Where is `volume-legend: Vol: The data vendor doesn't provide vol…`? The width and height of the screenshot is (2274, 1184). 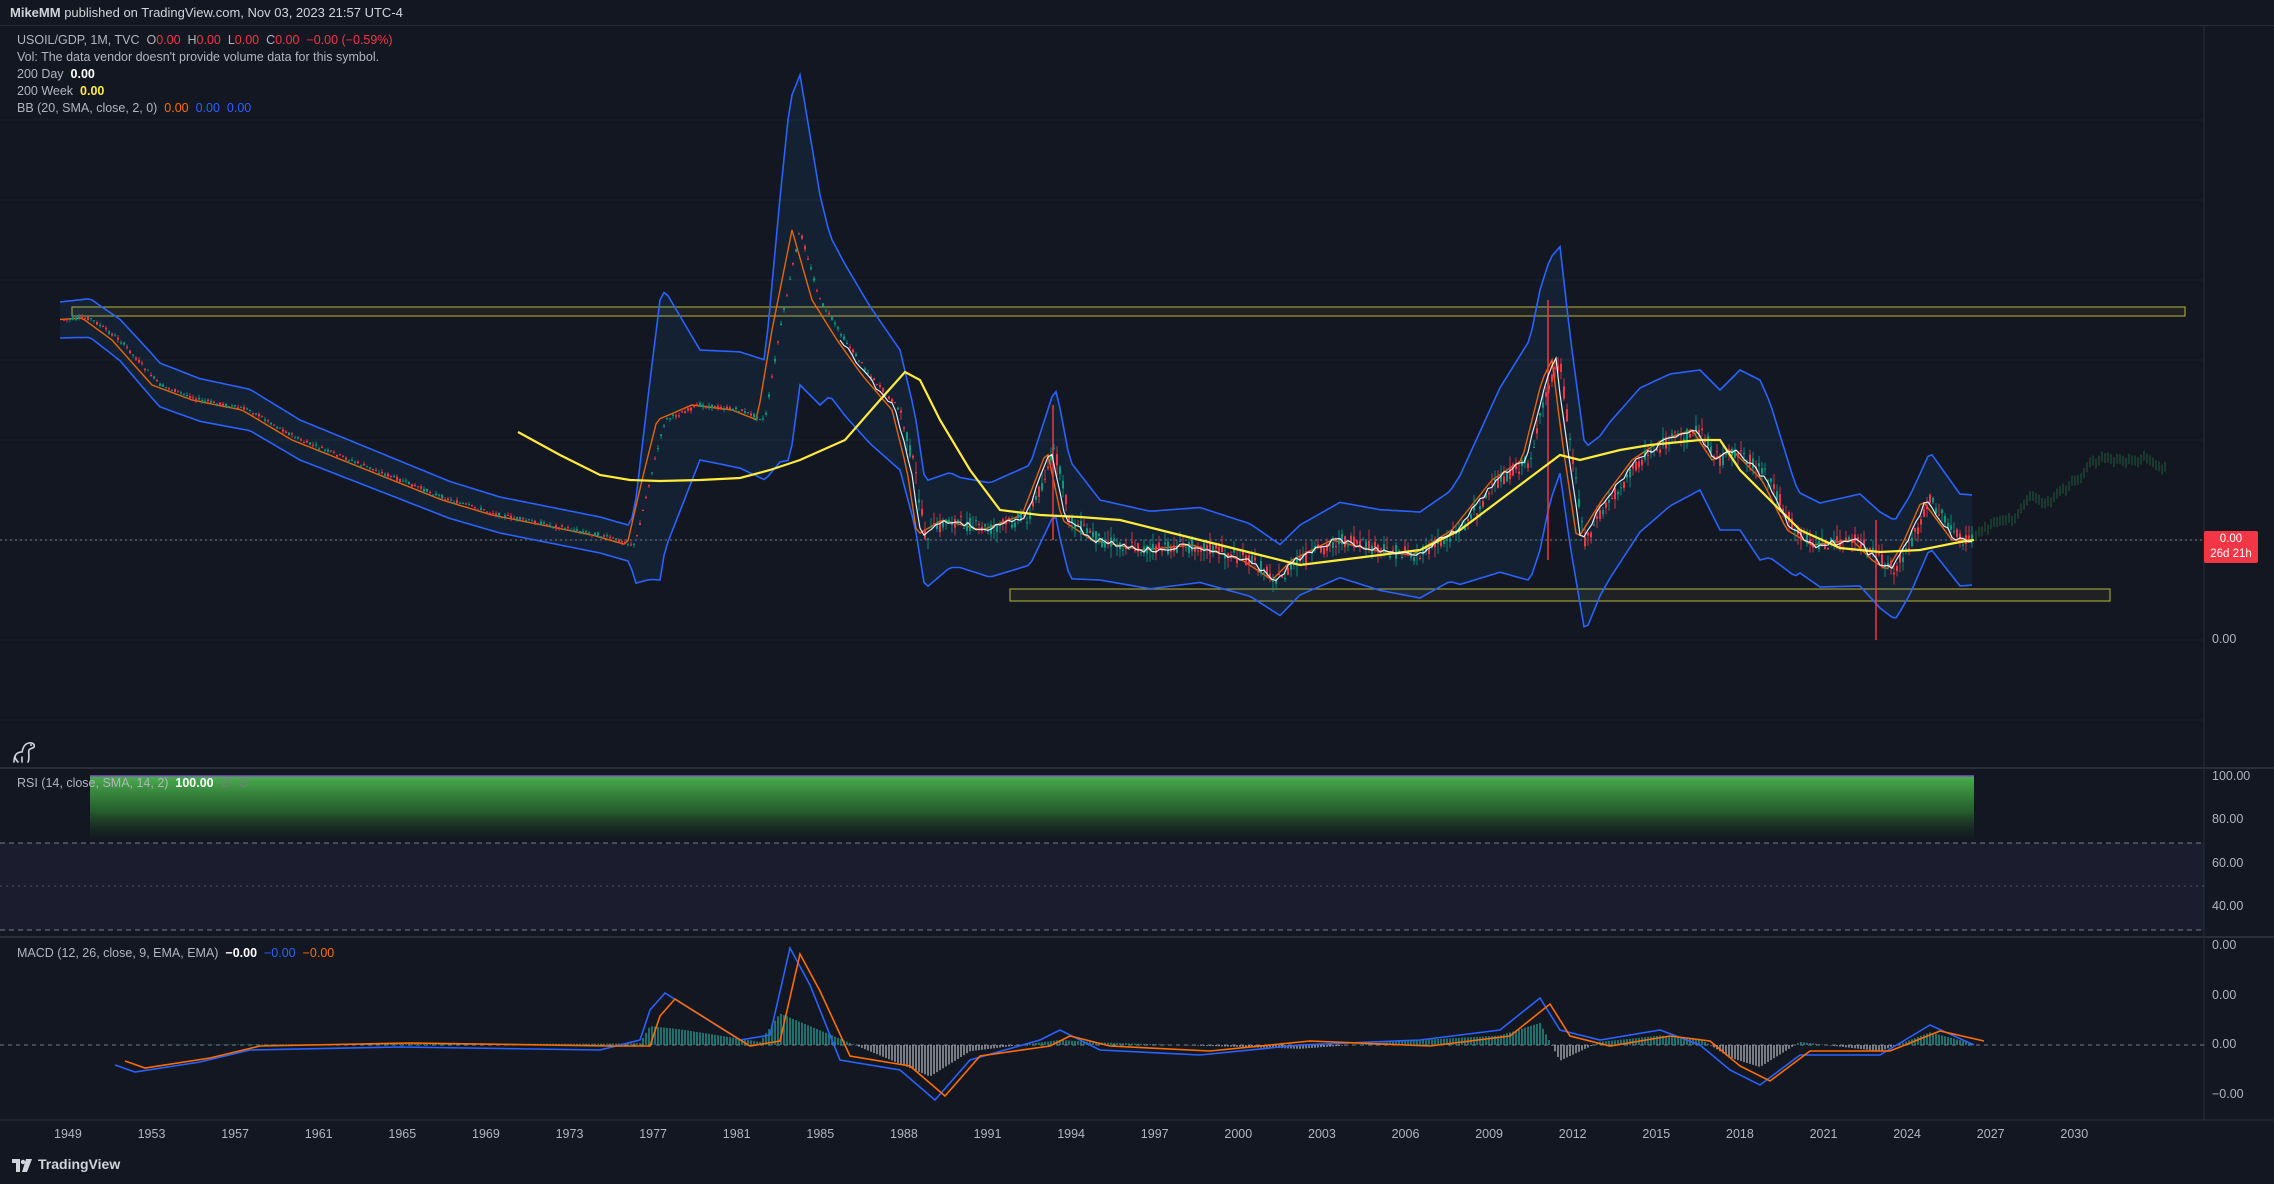
volume-legend: Vol: The data vendor doesn't provide vol… is located at coordinates (198, 57).